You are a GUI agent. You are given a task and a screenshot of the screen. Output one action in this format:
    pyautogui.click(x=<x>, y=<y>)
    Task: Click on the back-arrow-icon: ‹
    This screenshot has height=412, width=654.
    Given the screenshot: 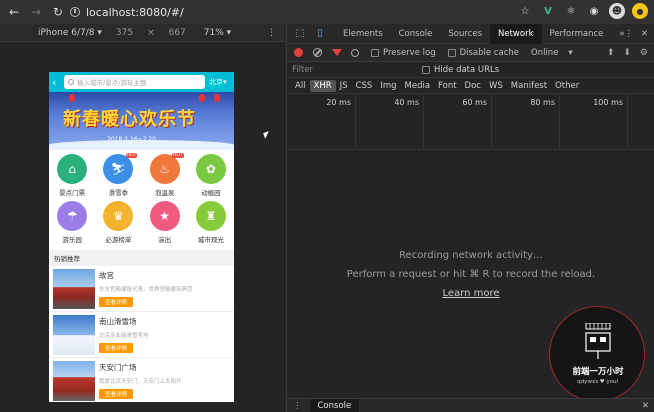 What is the action you would take?
    pyautogui.click(x=58, y=82)
    